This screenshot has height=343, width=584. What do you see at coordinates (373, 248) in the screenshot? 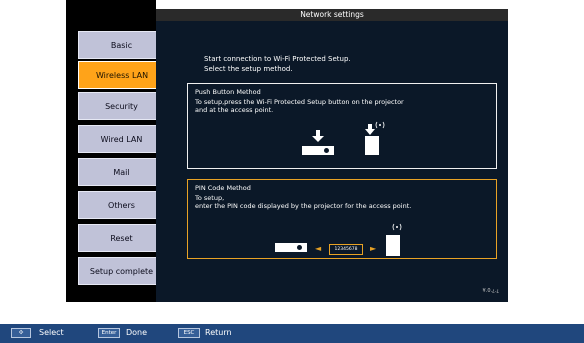
I see `right-arrow-icon: ►` at bounding box center [373, 248].